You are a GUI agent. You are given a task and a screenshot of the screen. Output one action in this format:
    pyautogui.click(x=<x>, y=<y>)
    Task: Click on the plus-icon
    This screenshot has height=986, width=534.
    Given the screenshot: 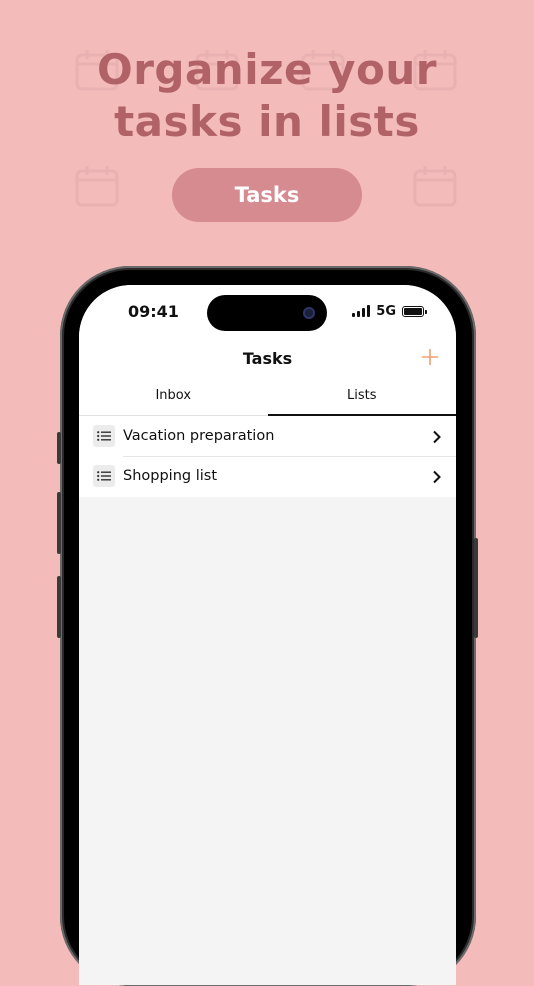 What is the action you would take?
    pyautogui.click(x=430, y=357)
    